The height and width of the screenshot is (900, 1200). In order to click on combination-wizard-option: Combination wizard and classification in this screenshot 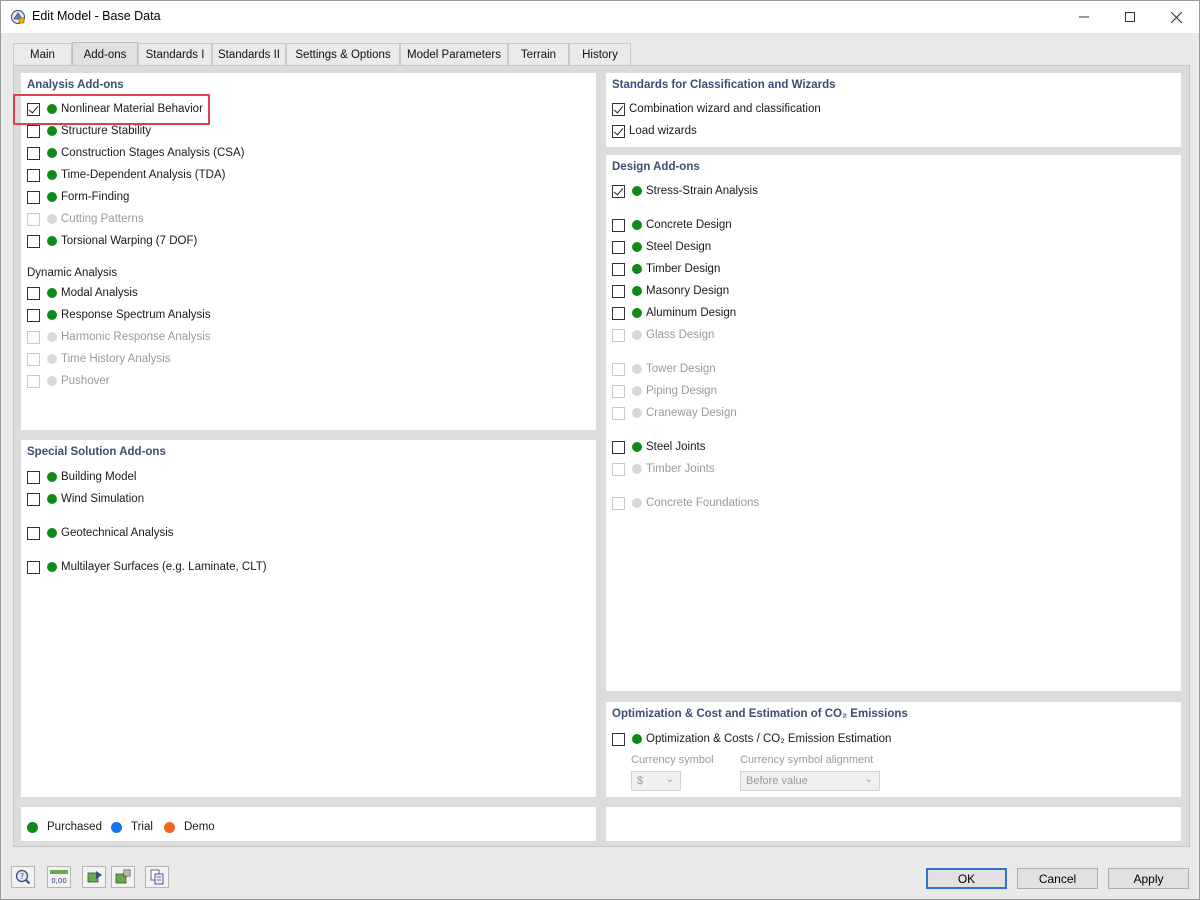, I will do `click(716, 109)`.